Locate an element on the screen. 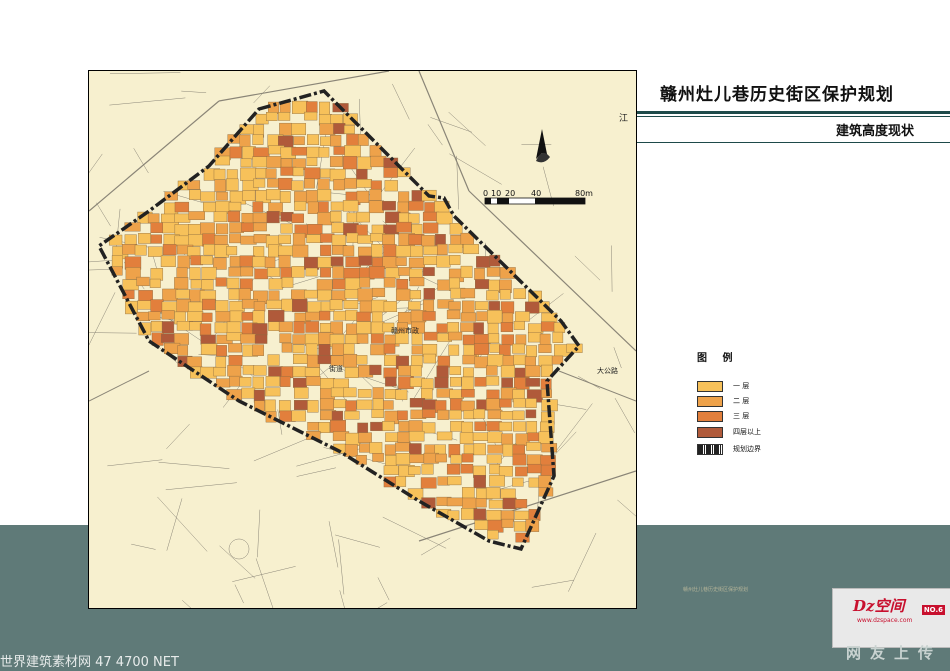 This screenshot has width=950, height=671. watermark-text: 世界建筑素材网 47 4700 NET is located at coordinates (89, 662).